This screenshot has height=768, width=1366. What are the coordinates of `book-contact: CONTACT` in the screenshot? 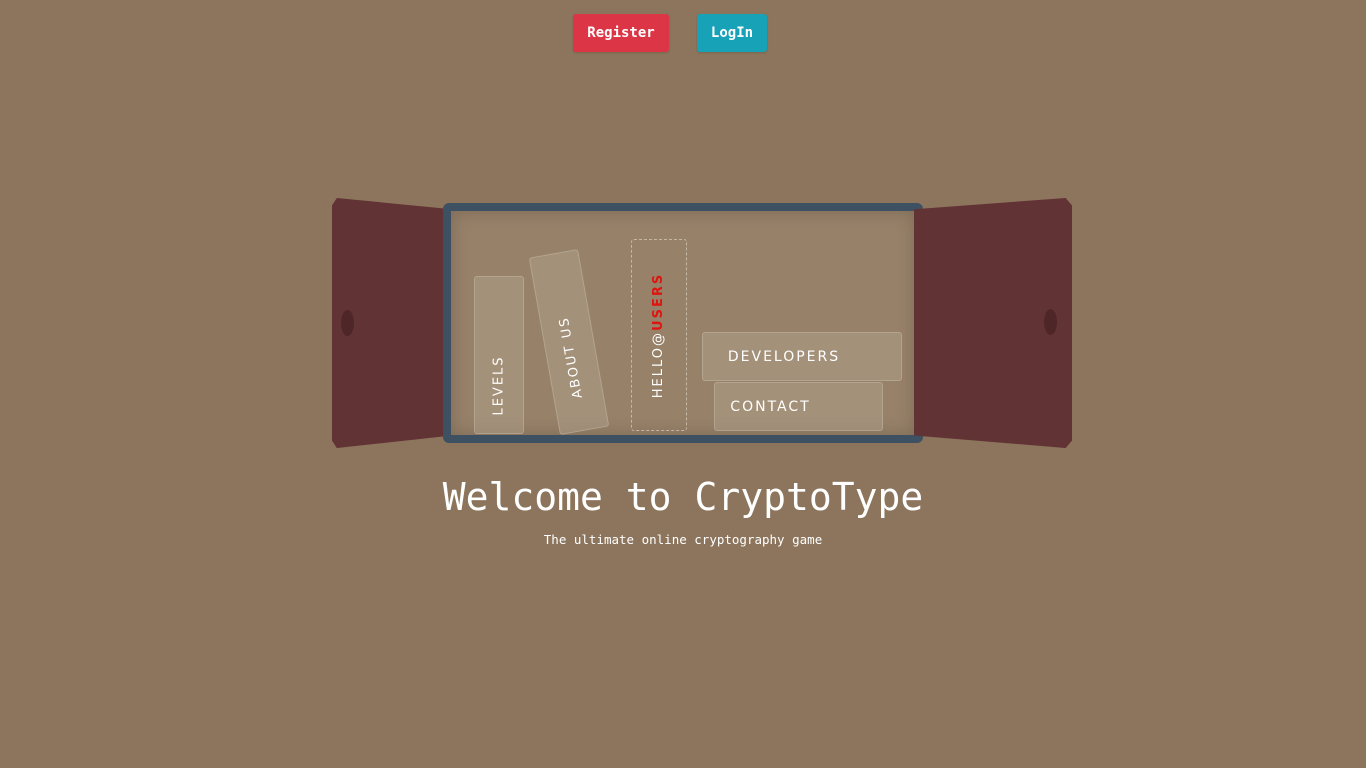 It's located at (798, 406).